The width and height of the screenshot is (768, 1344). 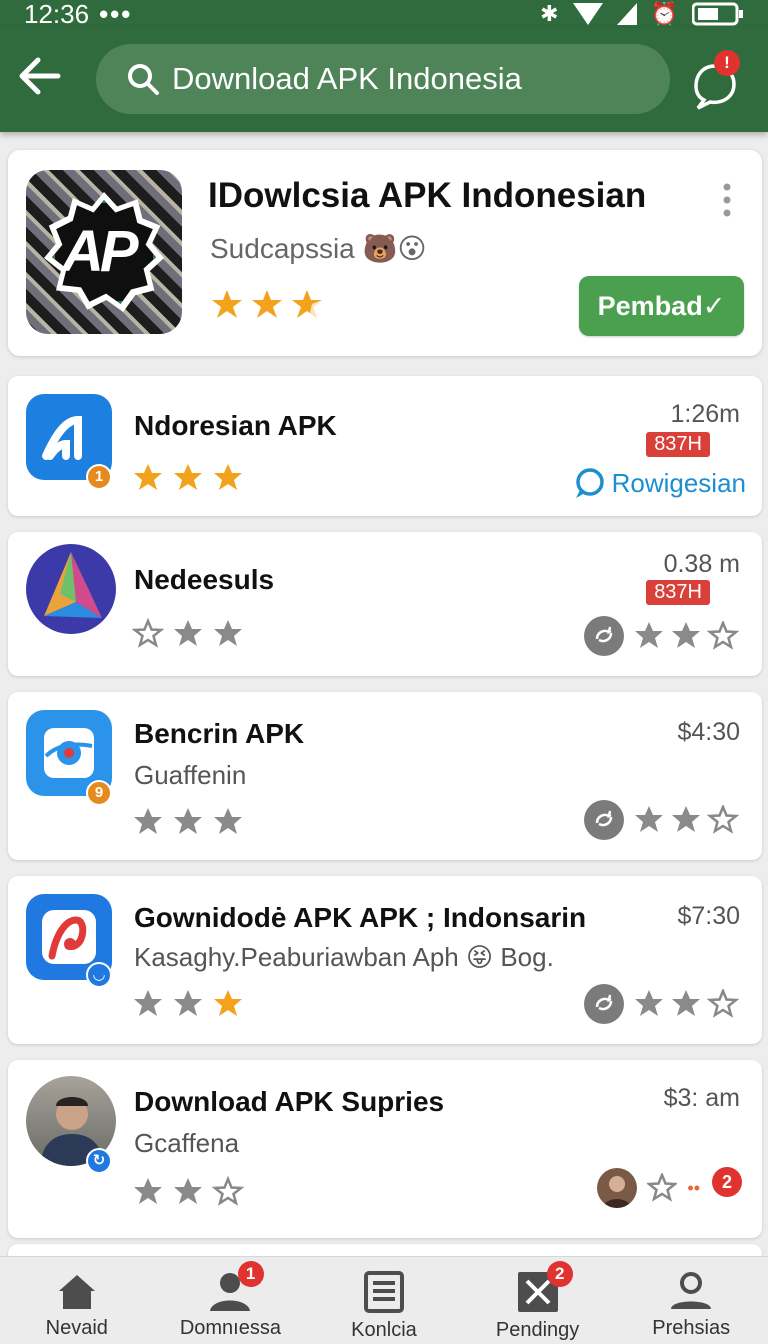 What do you see at coordinates (99, 1161) in the screenshot?
I see `refresh-badge-icon: ↻` at bounding box center [99, 1161].